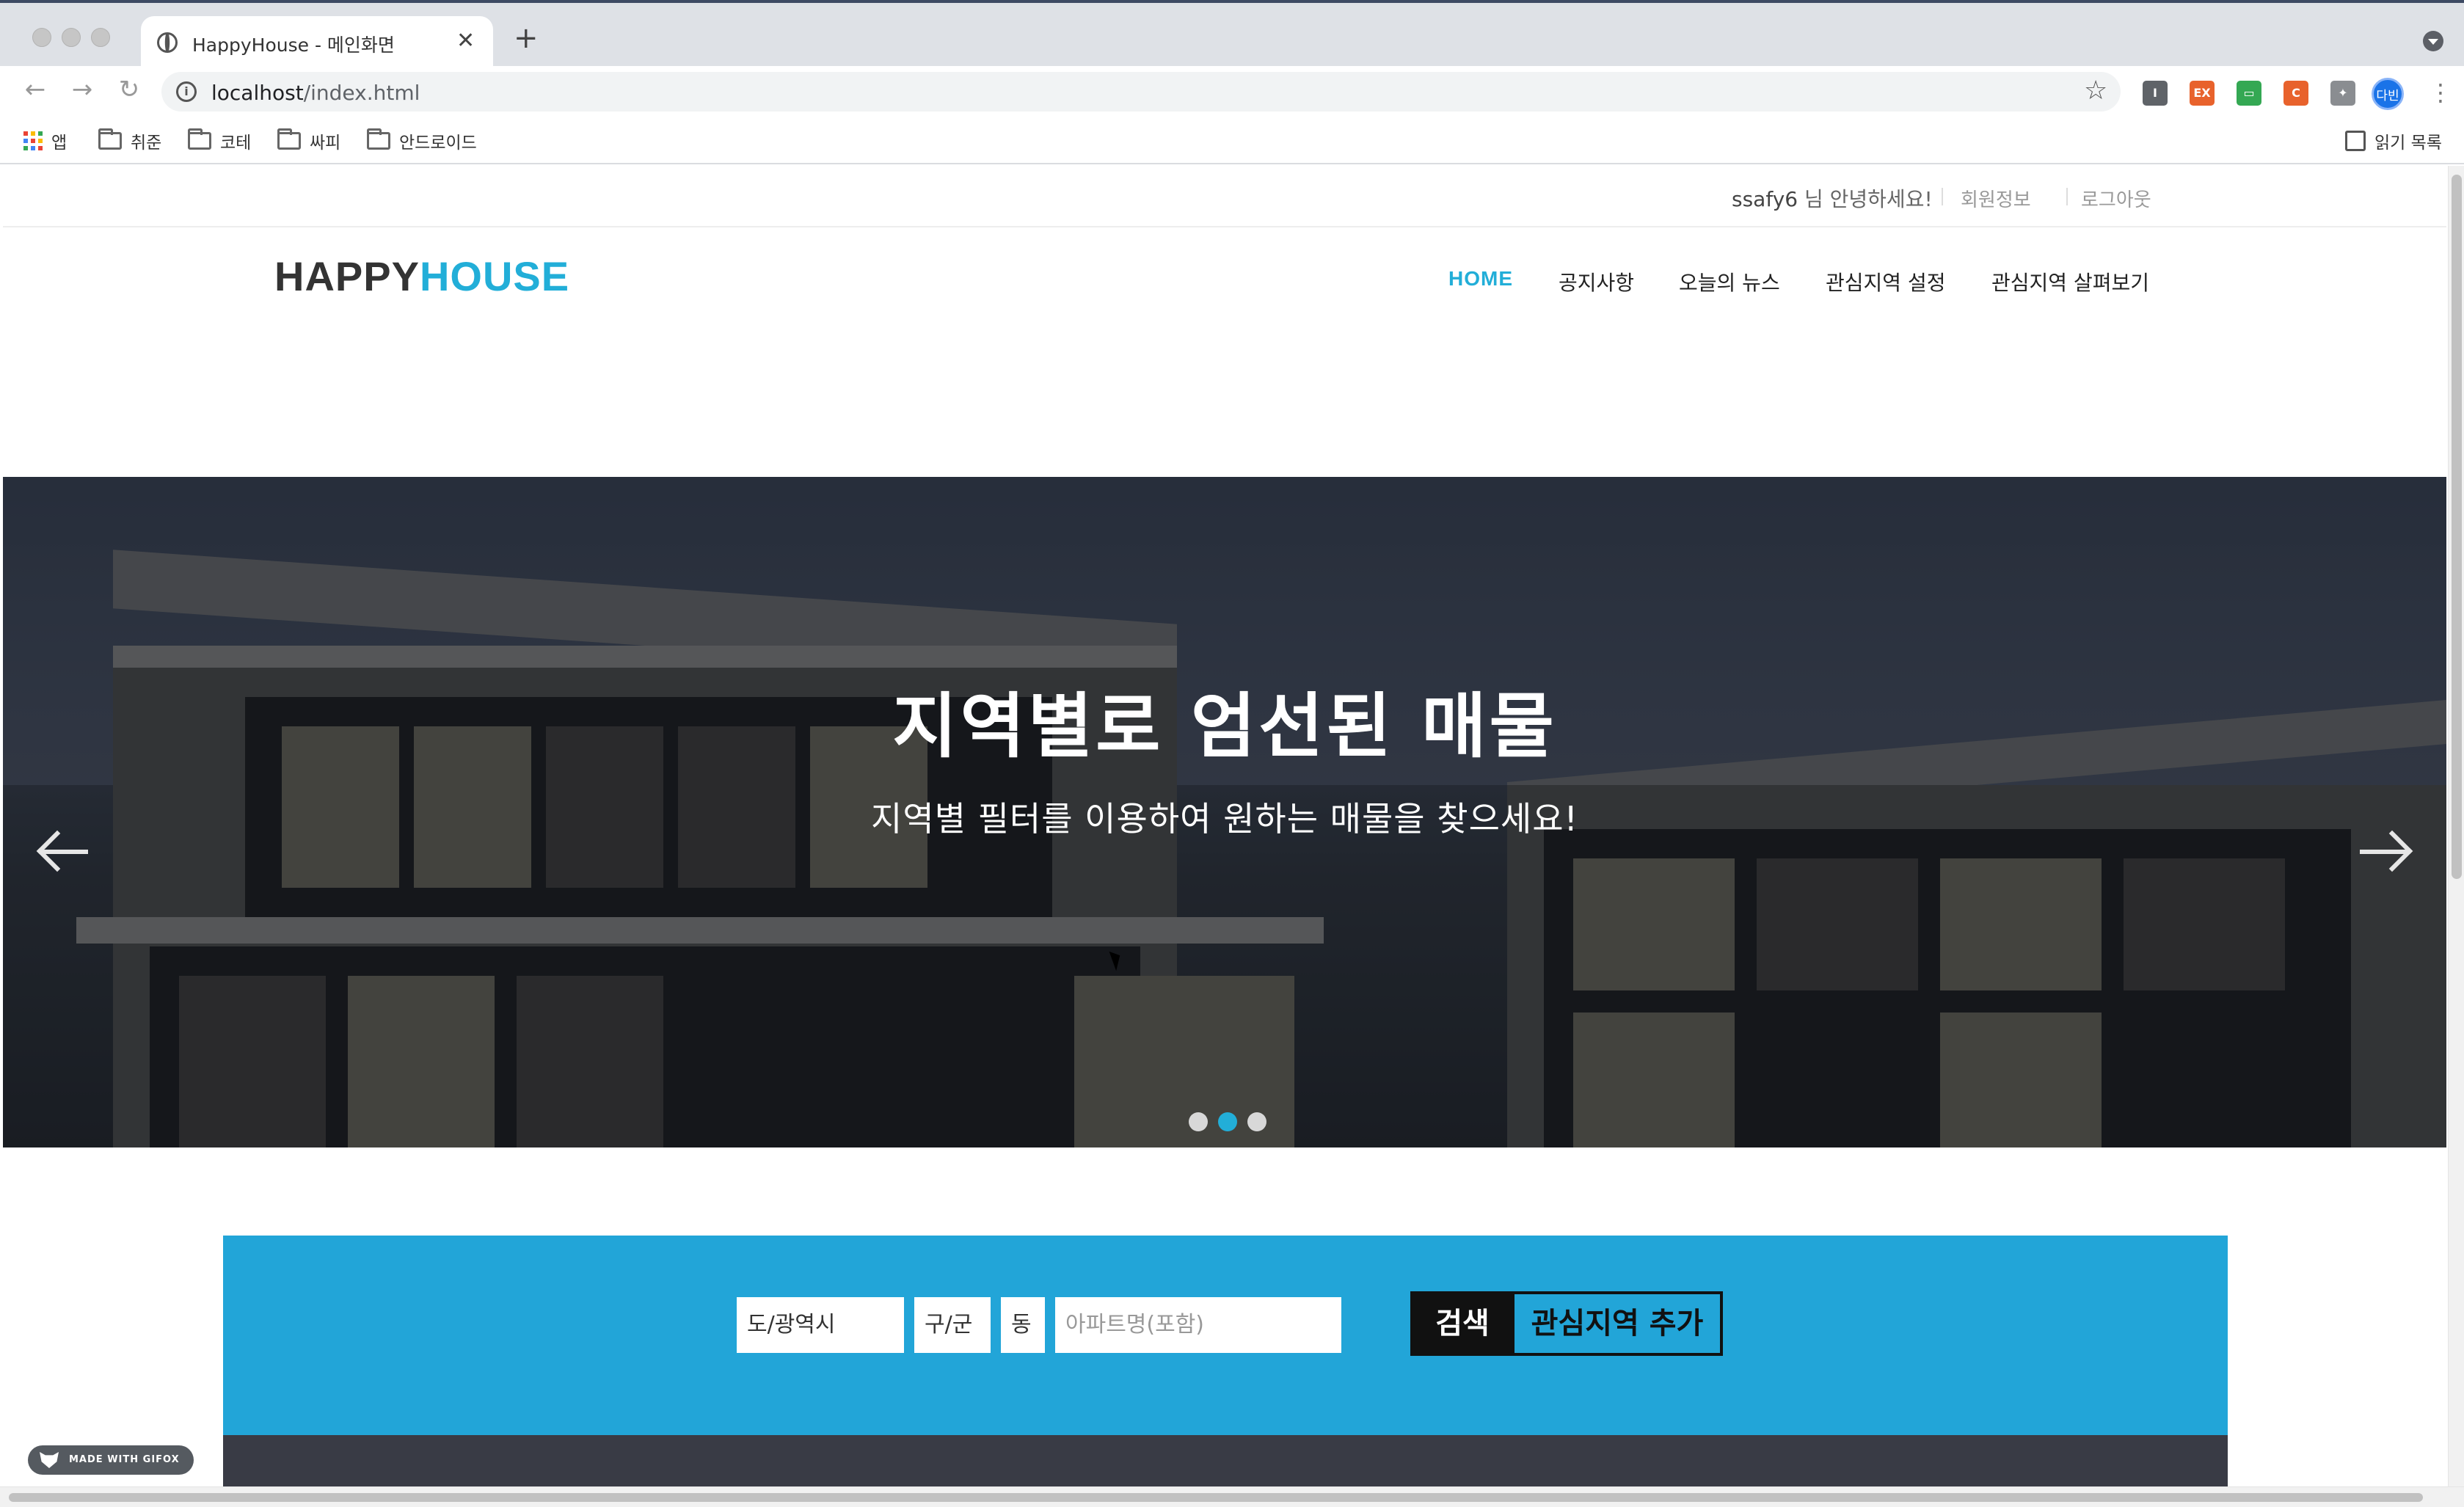  I want to click on browser-menu-icon: ⋮, so click(2440, 92).